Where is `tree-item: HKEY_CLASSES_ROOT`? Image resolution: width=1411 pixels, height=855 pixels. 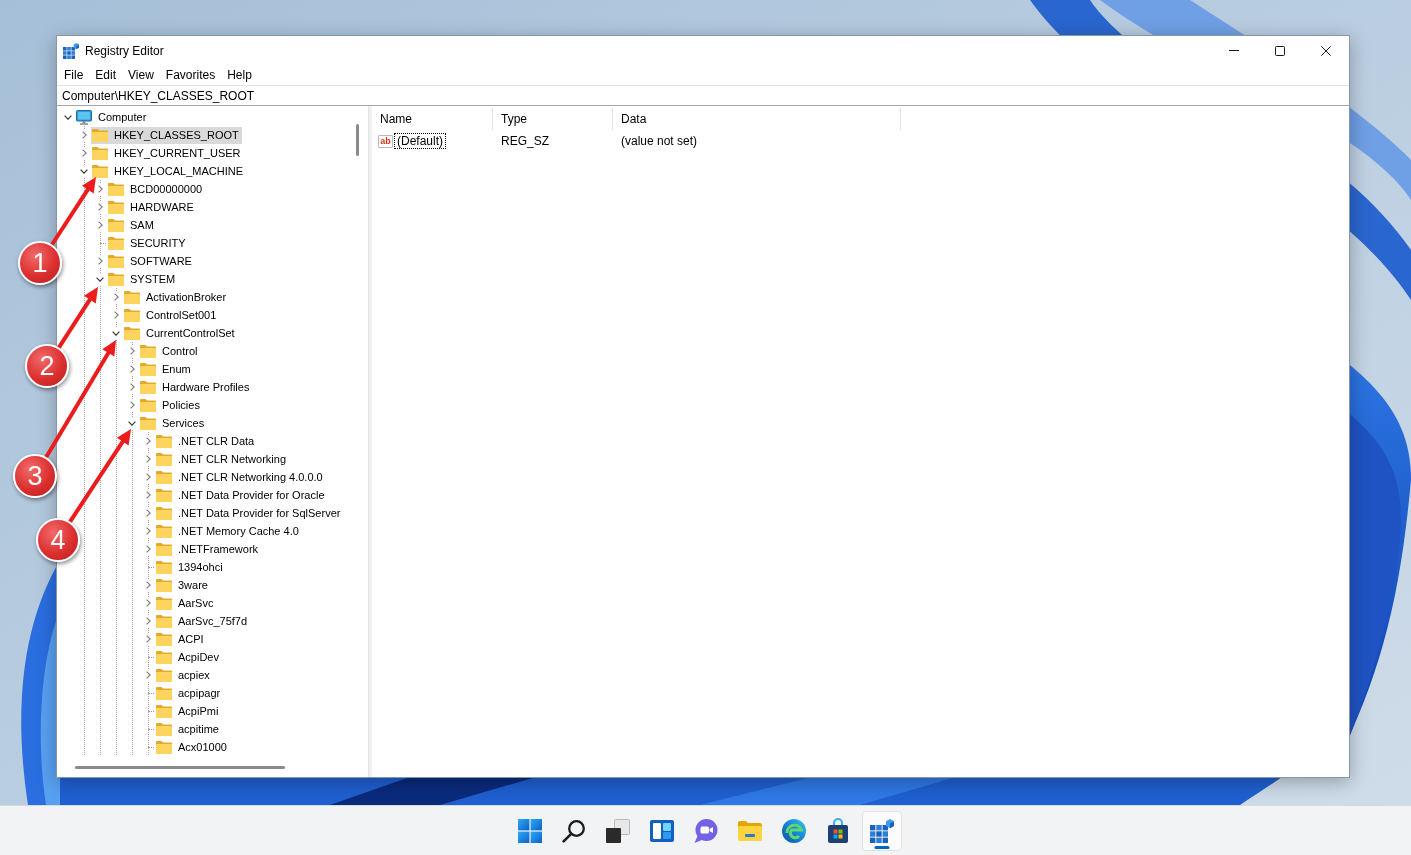 tree-item: HKEY_CLASSES_ROOT is located at coordinates (166, 135).